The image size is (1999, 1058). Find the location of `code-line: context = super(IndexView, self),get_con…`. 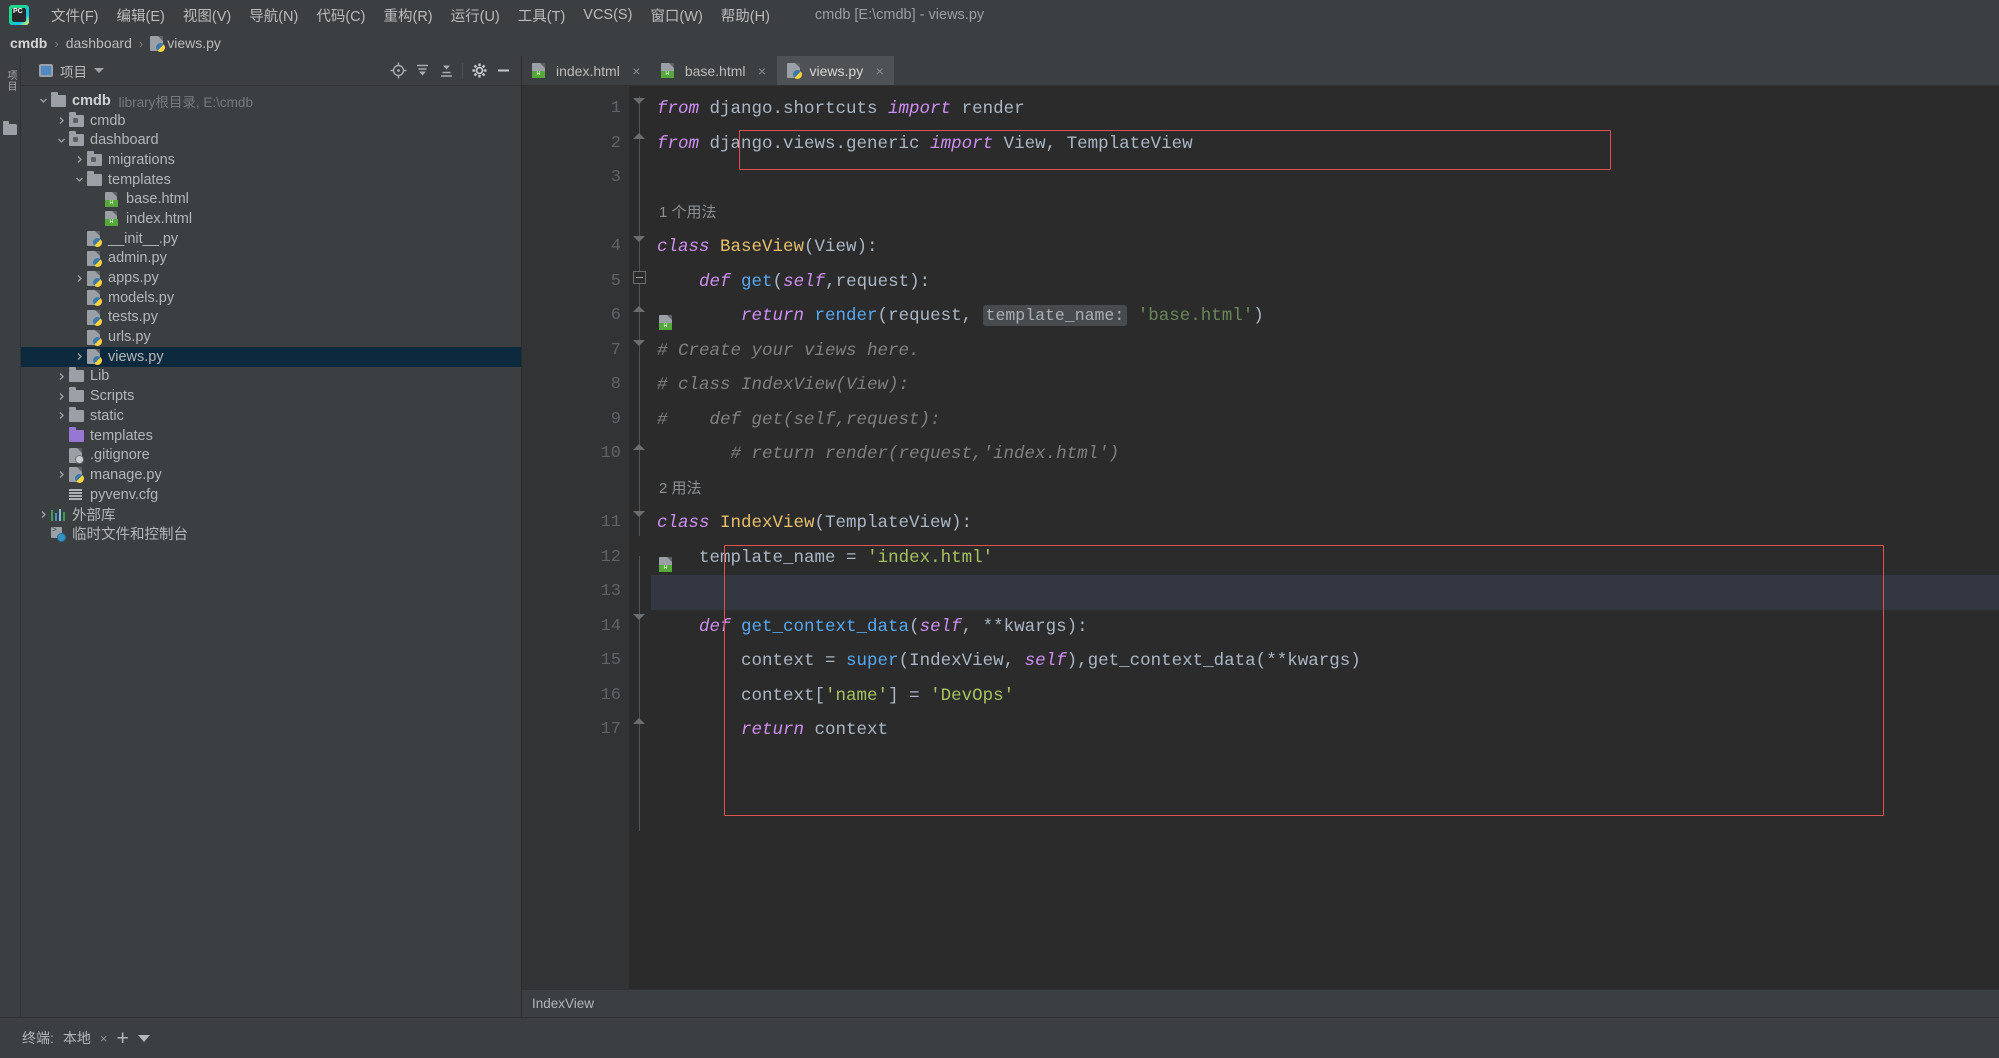

code-line: context = super(IndexView, self),get_con… is located at coordinates (1325, 661).